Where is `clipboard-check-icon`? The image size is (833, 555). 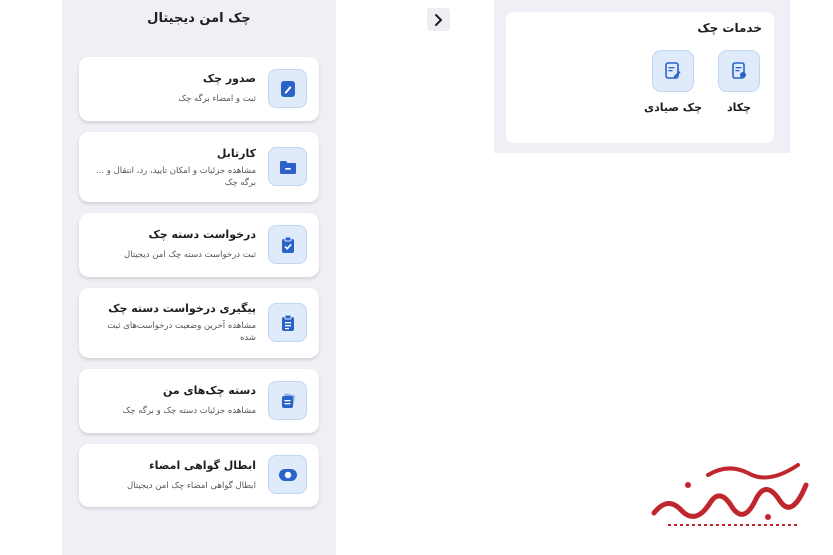
clipboard-check-icon is located at coordinates (287, 244).